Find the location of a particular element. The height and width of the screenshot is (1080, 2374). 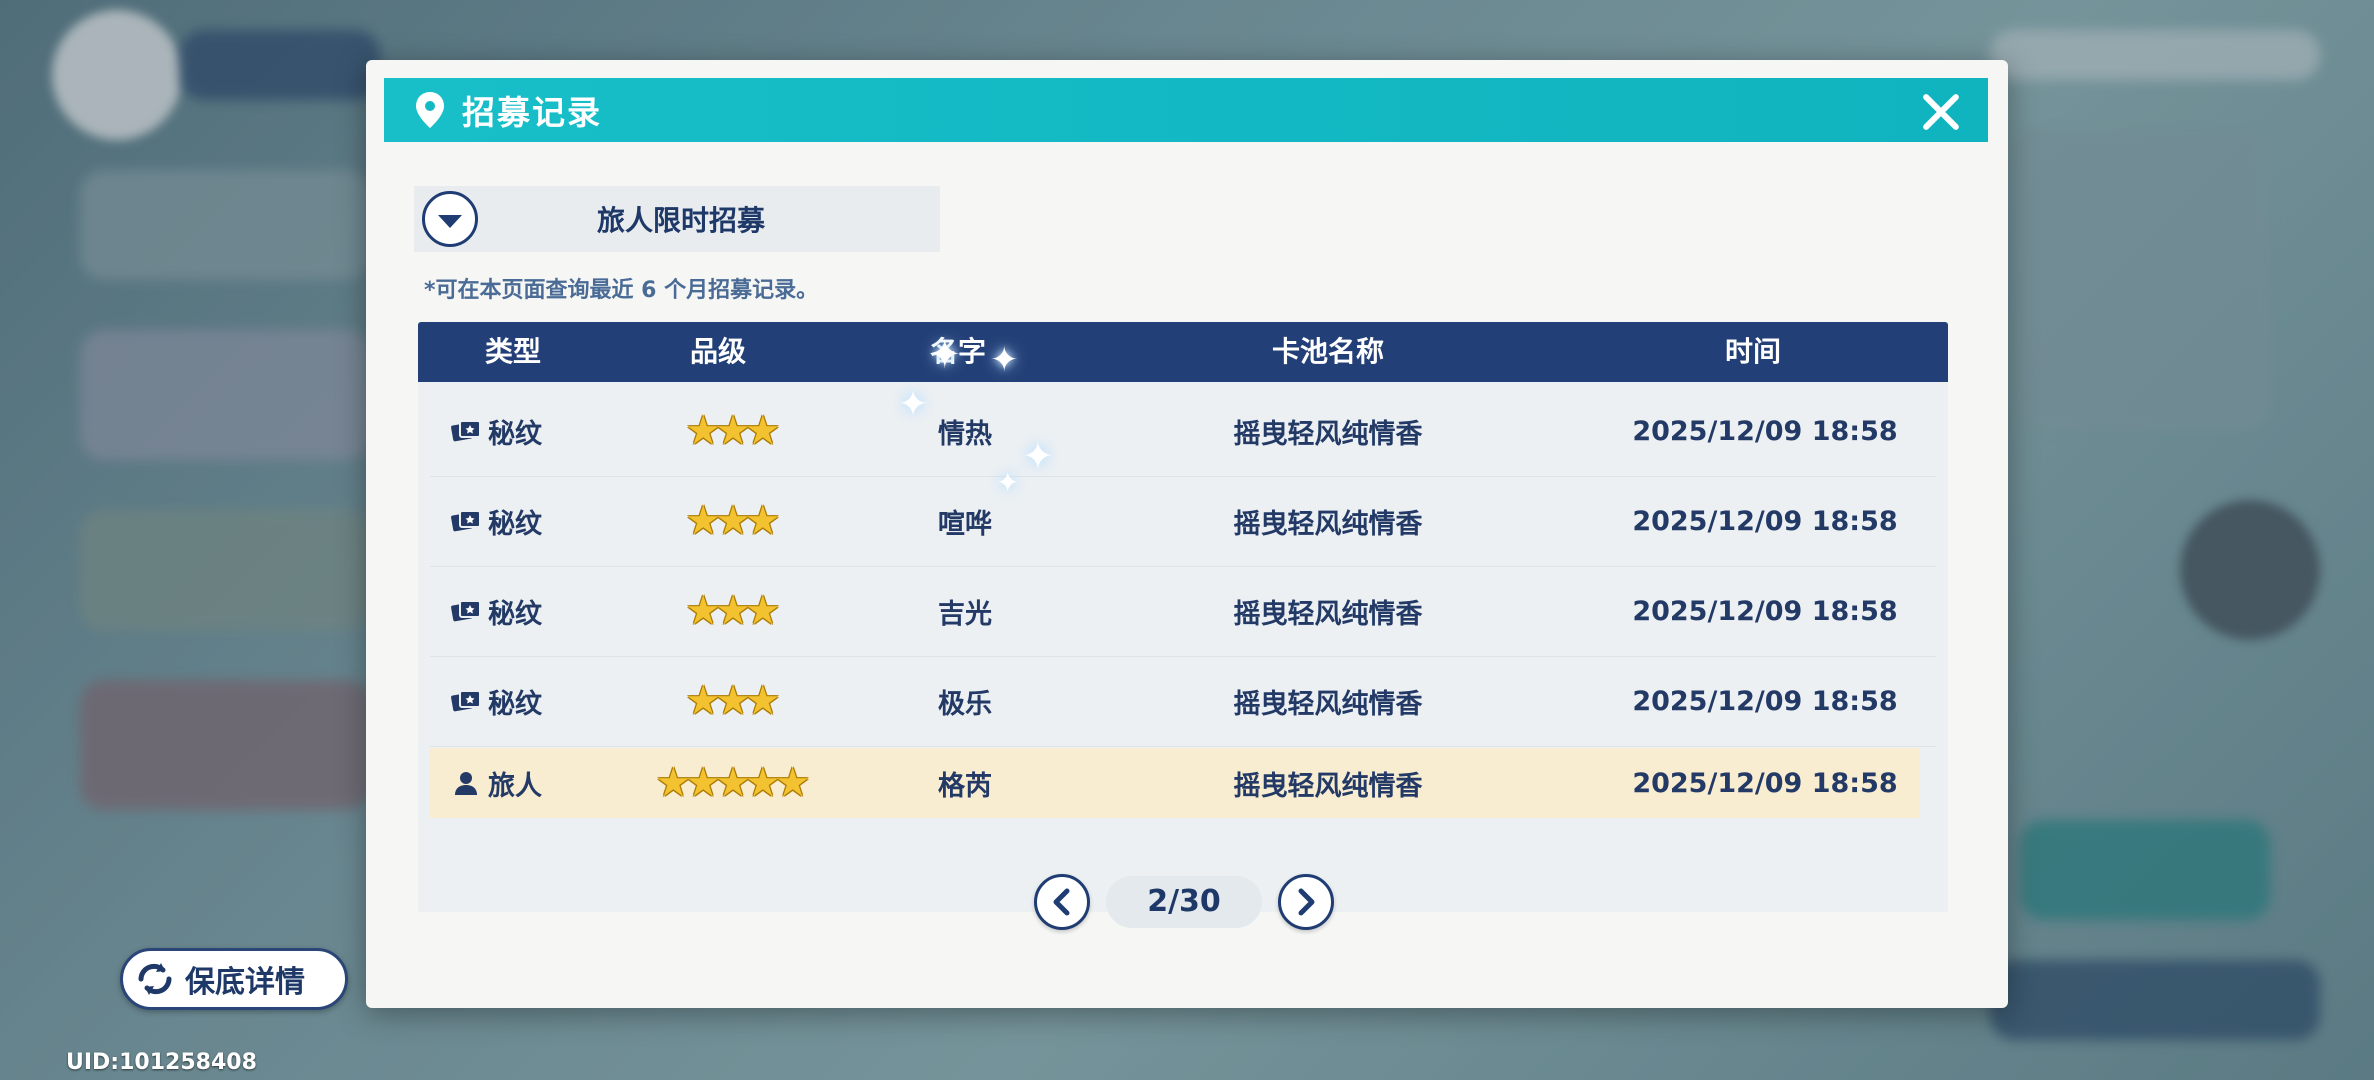

page-indicator: 2/30 is located at coordinates (1184, 902).